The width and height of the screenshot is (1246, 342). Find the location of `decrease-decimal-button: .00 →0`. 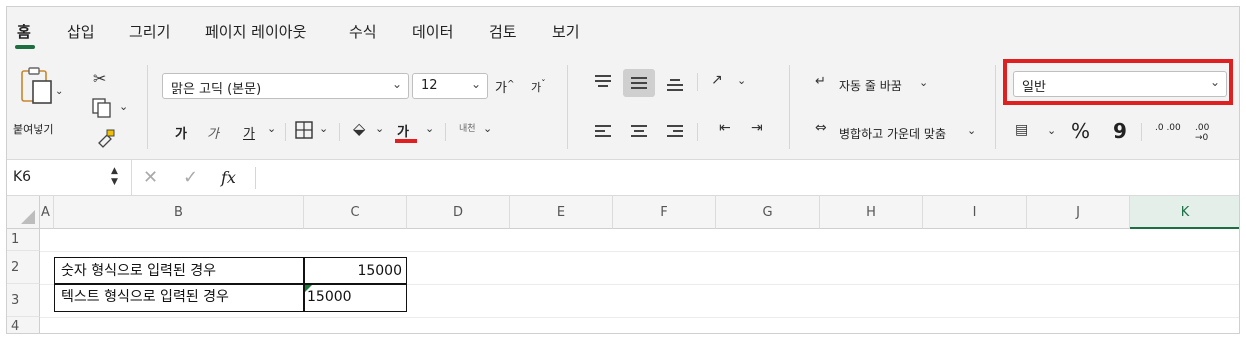

decrease-decimal-button: .00 →0 is located at coordinates (1209, 133).